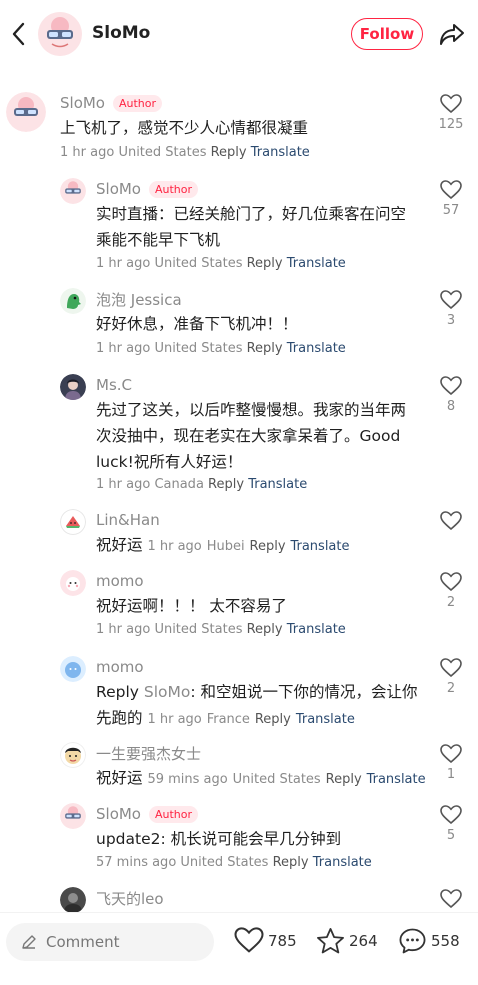  What do you see at coordinates (174, 189) in the screenshot?
I see `author-badge: Author` at bounding box center [174, 189].